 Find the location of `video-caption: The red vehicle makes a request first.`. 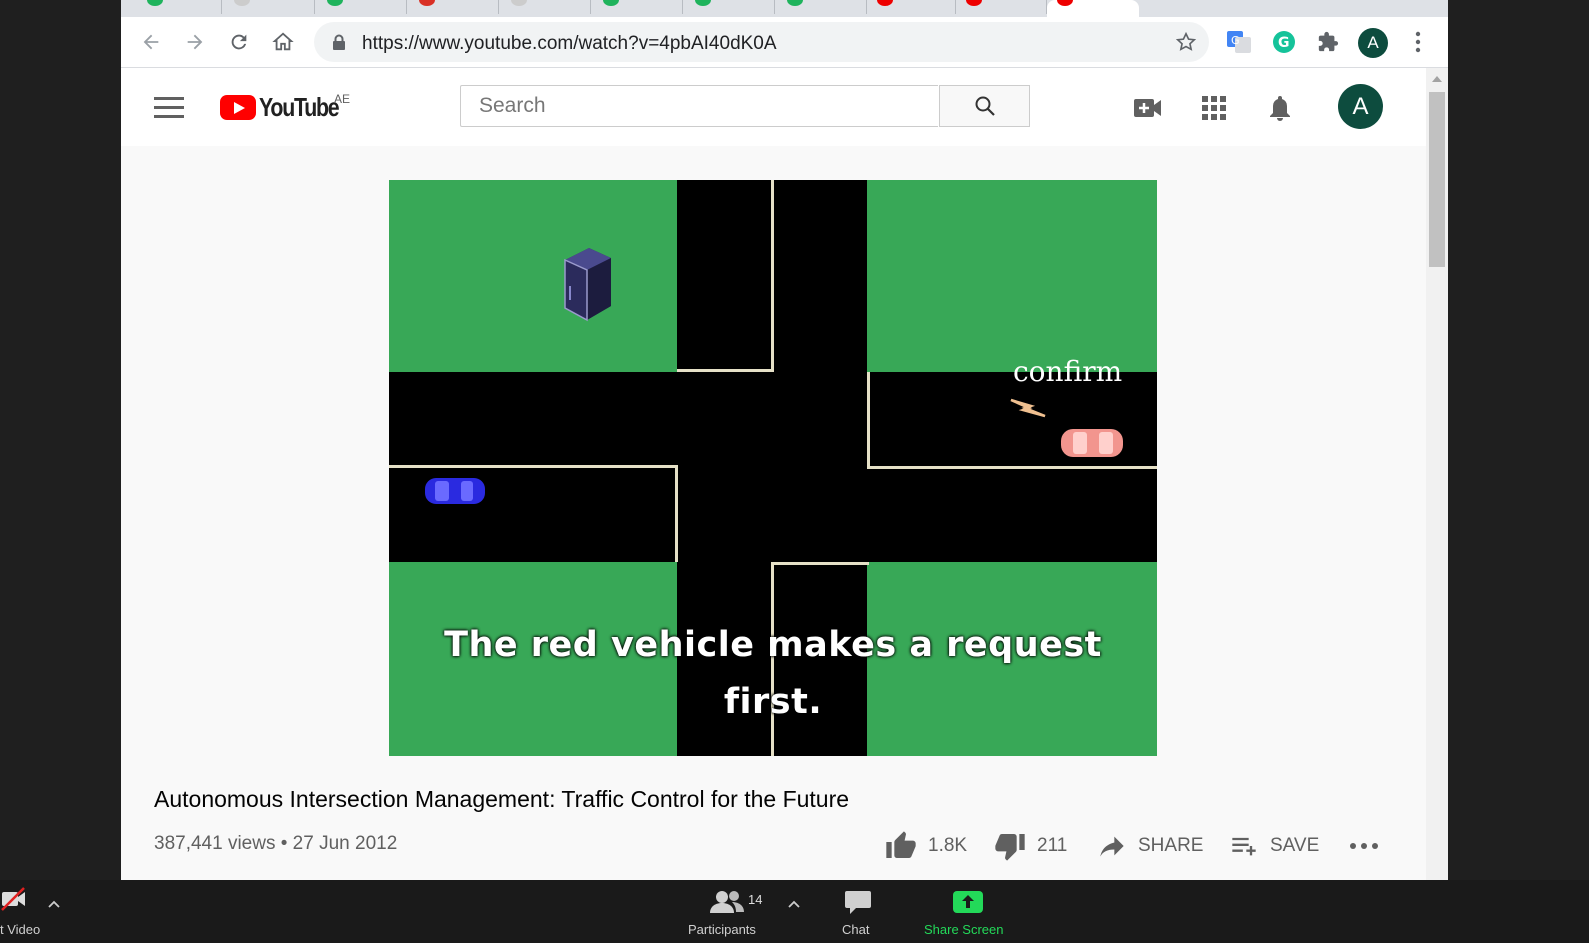

video-caption: The red vehicle makes a request first. is located at coordinates (773, 674).